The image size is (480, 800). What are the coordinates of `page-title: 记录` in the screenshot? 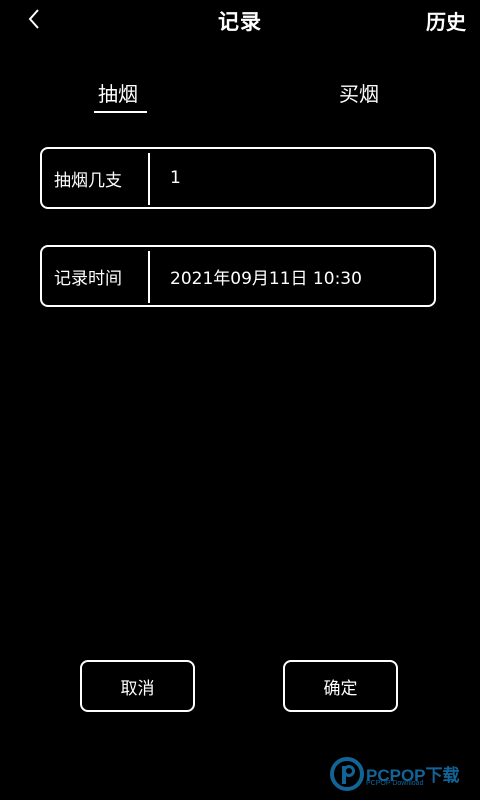 It's located at (240, 22).